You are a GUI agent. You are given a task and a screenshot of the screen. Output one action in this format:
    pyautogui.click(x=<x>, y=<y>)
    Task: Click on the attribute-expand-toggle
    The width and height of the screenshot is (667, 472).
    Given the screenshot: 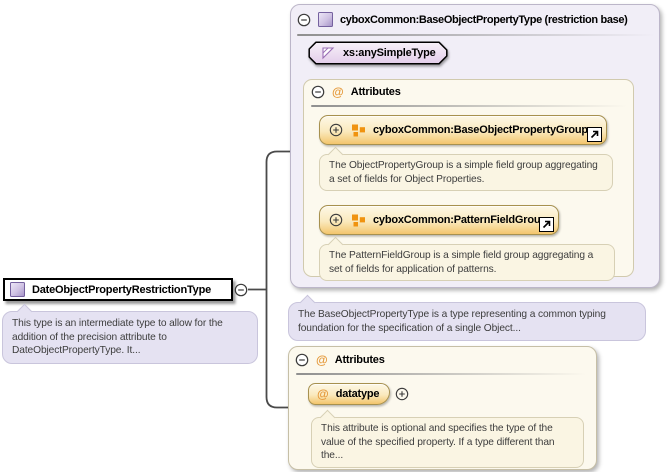 What is the action you would take?
    pyautogui.click(x=402, y=394)
    